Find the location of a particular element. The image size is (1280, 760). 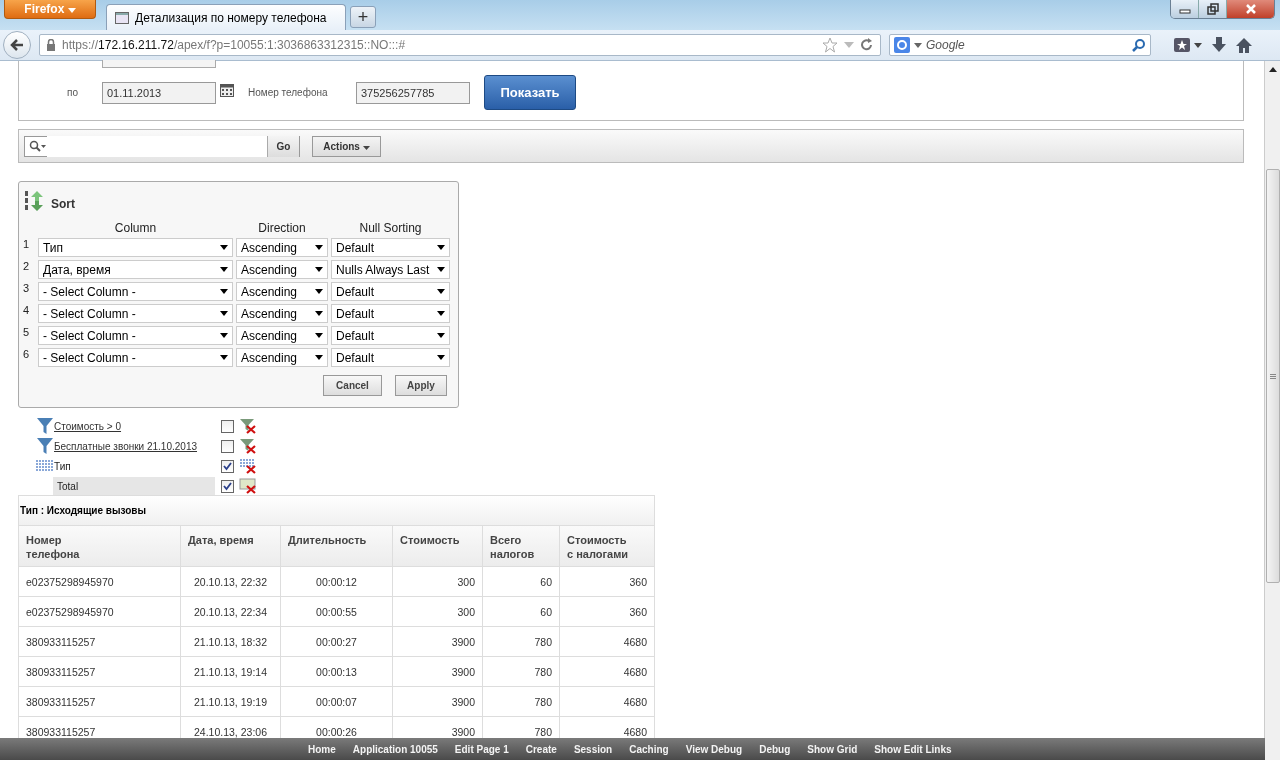

filter-link: Бесплатные звонки 21.10.2013 is located at coordinates (125, 446).